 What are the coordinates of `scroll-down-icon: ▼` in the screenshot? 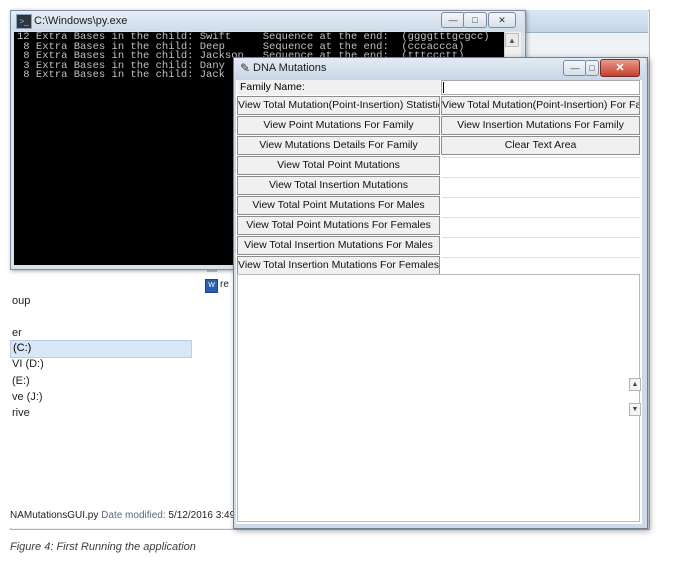 It's located at (635, 409).